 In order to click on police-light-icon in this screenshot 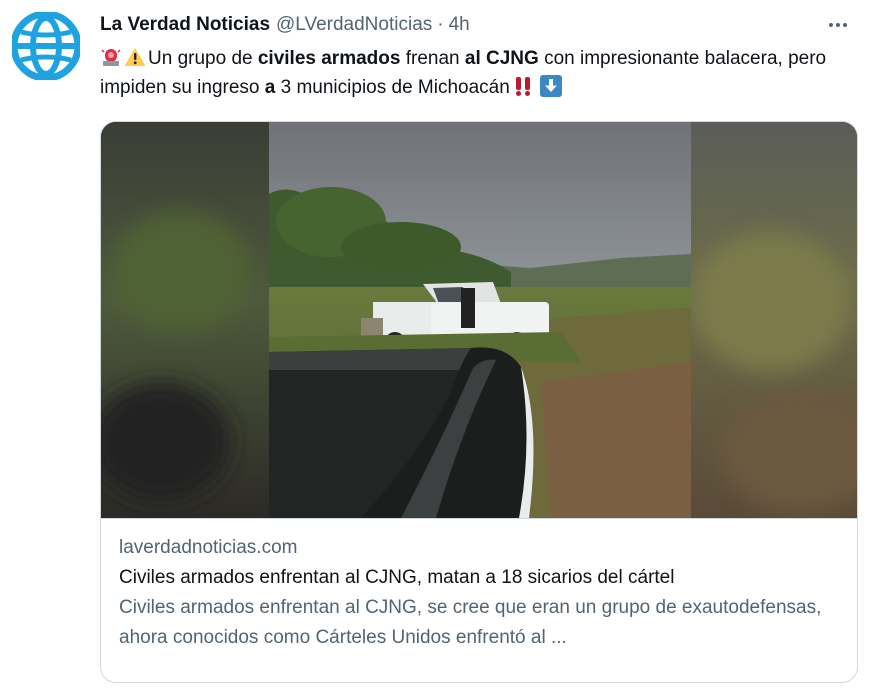, I will do `click(111, 57)`.